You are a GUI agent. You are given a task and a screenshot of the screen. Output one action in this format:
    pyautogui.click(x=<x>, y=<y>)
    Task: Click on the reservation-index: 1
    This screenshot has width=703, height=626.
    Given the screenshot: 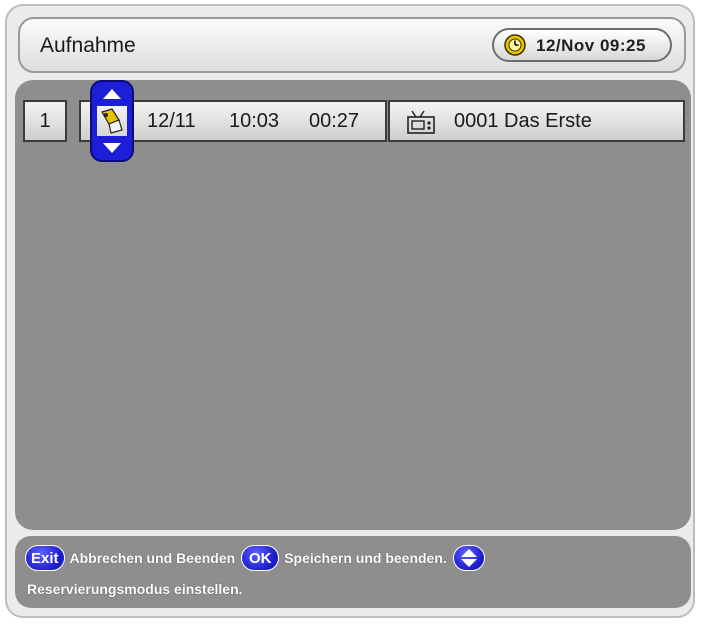 What is the action you would take?
    pyautogui.click(x=45, y=121)
    